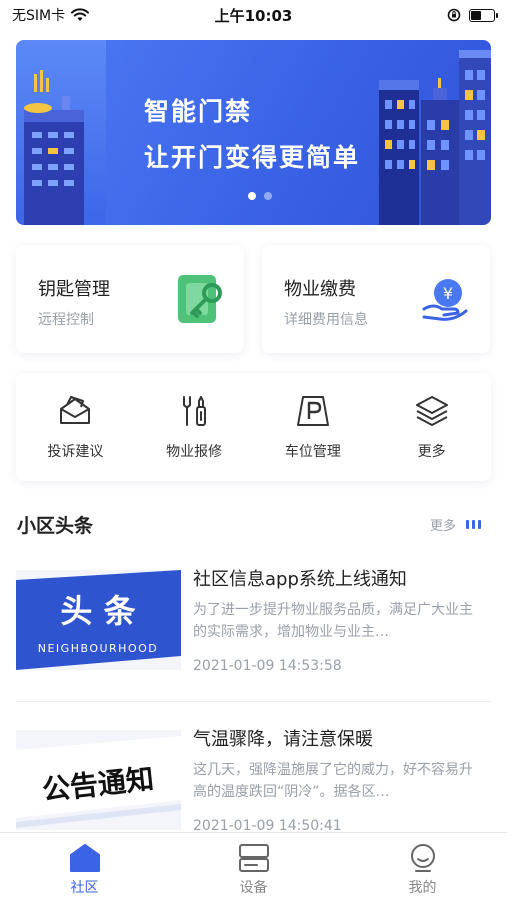 Image resolution: width=507 pixels, height=900 pixels. I want to click on key-management-subtitle: 远程控制, so click(66, 320).